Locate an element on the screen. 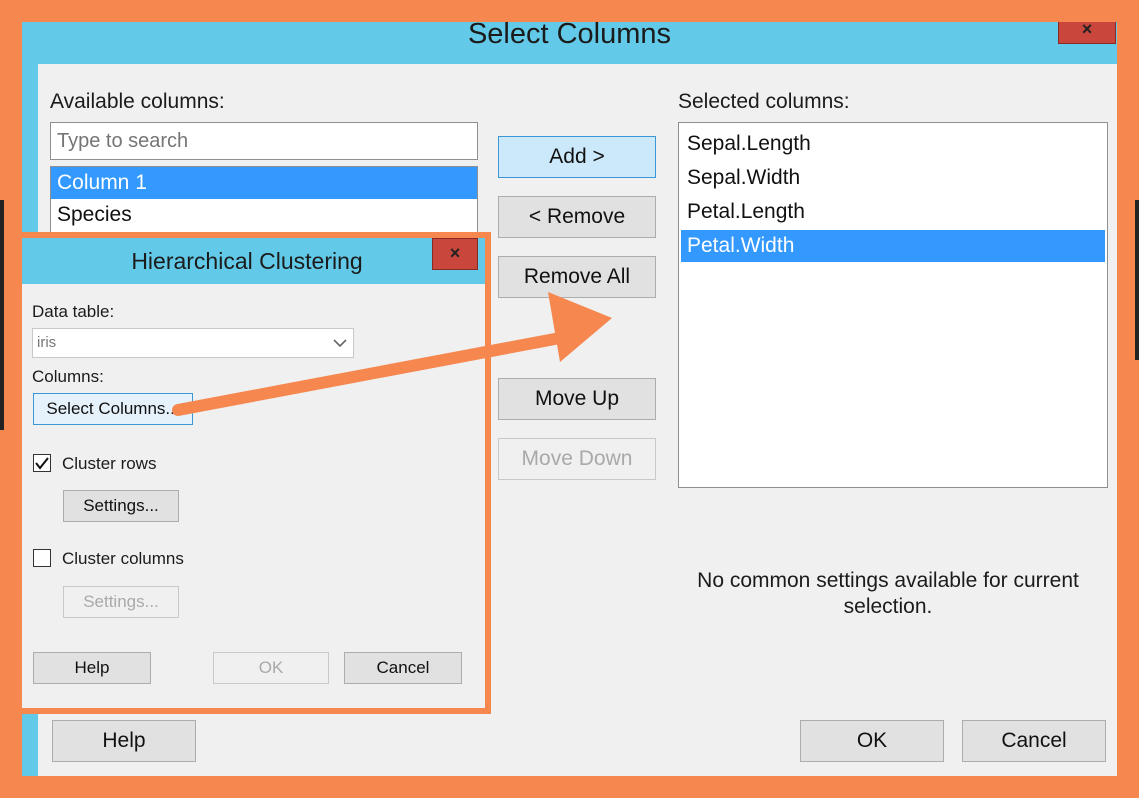  sub-dialog-title: Hierarchical Clustering is located at coordinates (247, 261).